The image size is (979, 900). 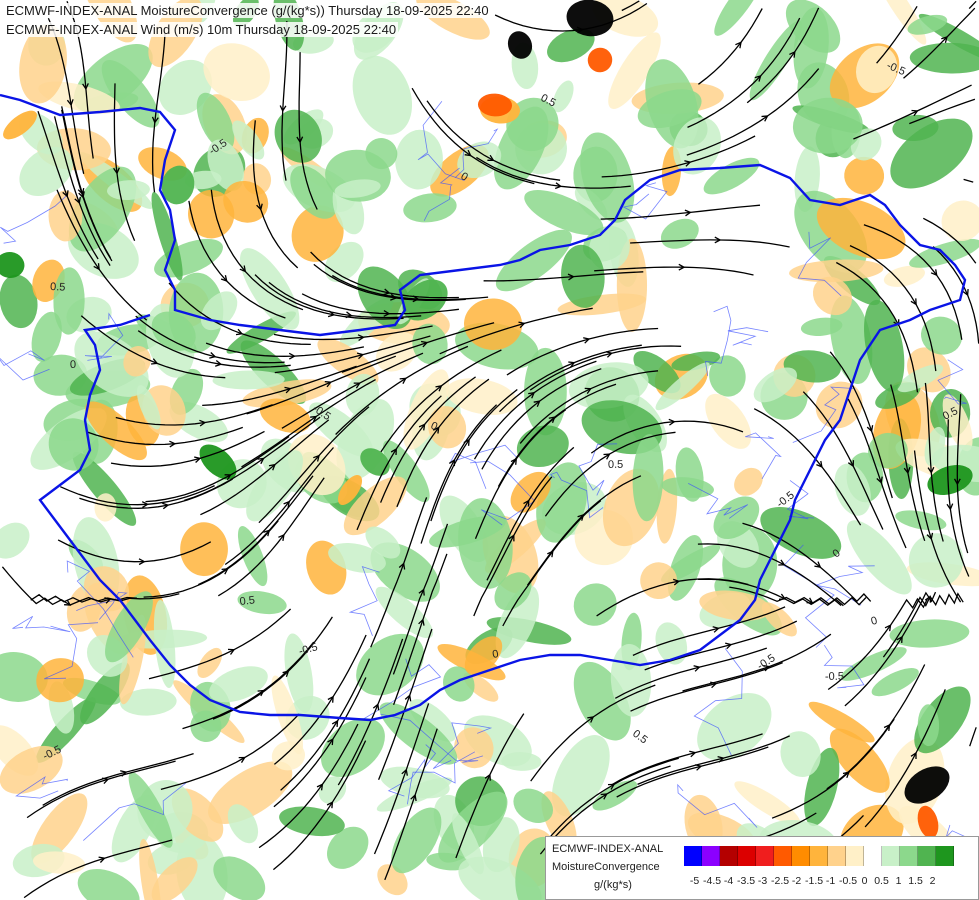 What do you see at coordinates (915, 881) in the screenshot?
I see `legend-tick: 1.5` at bounding box center [915, 881].